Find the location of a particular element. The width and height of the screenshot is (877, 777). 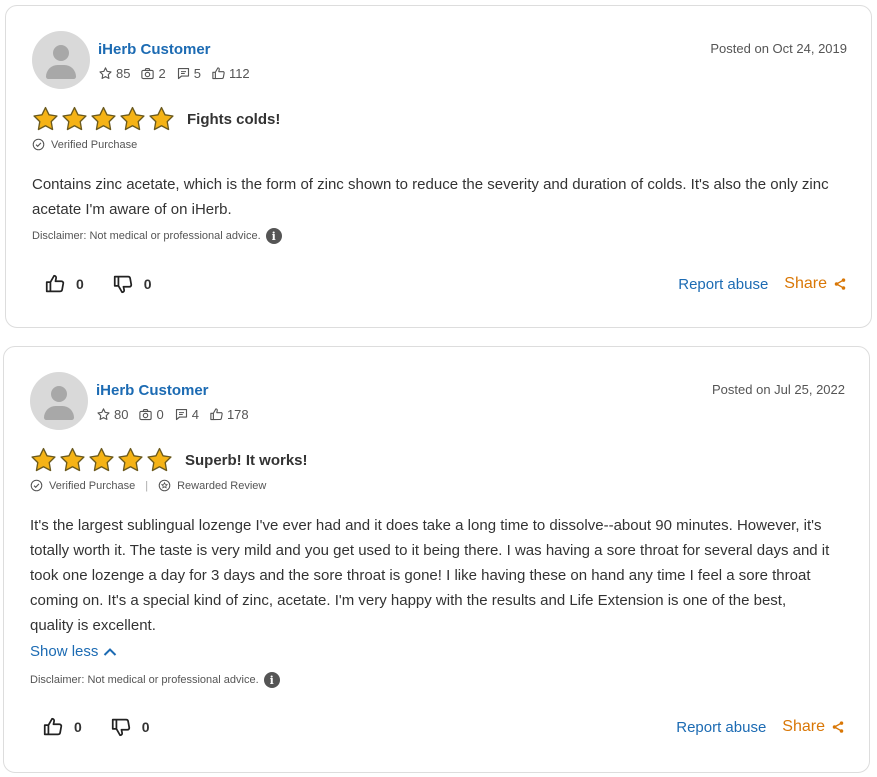

review-title: Fights colds! is located at coordinates (234, 119).